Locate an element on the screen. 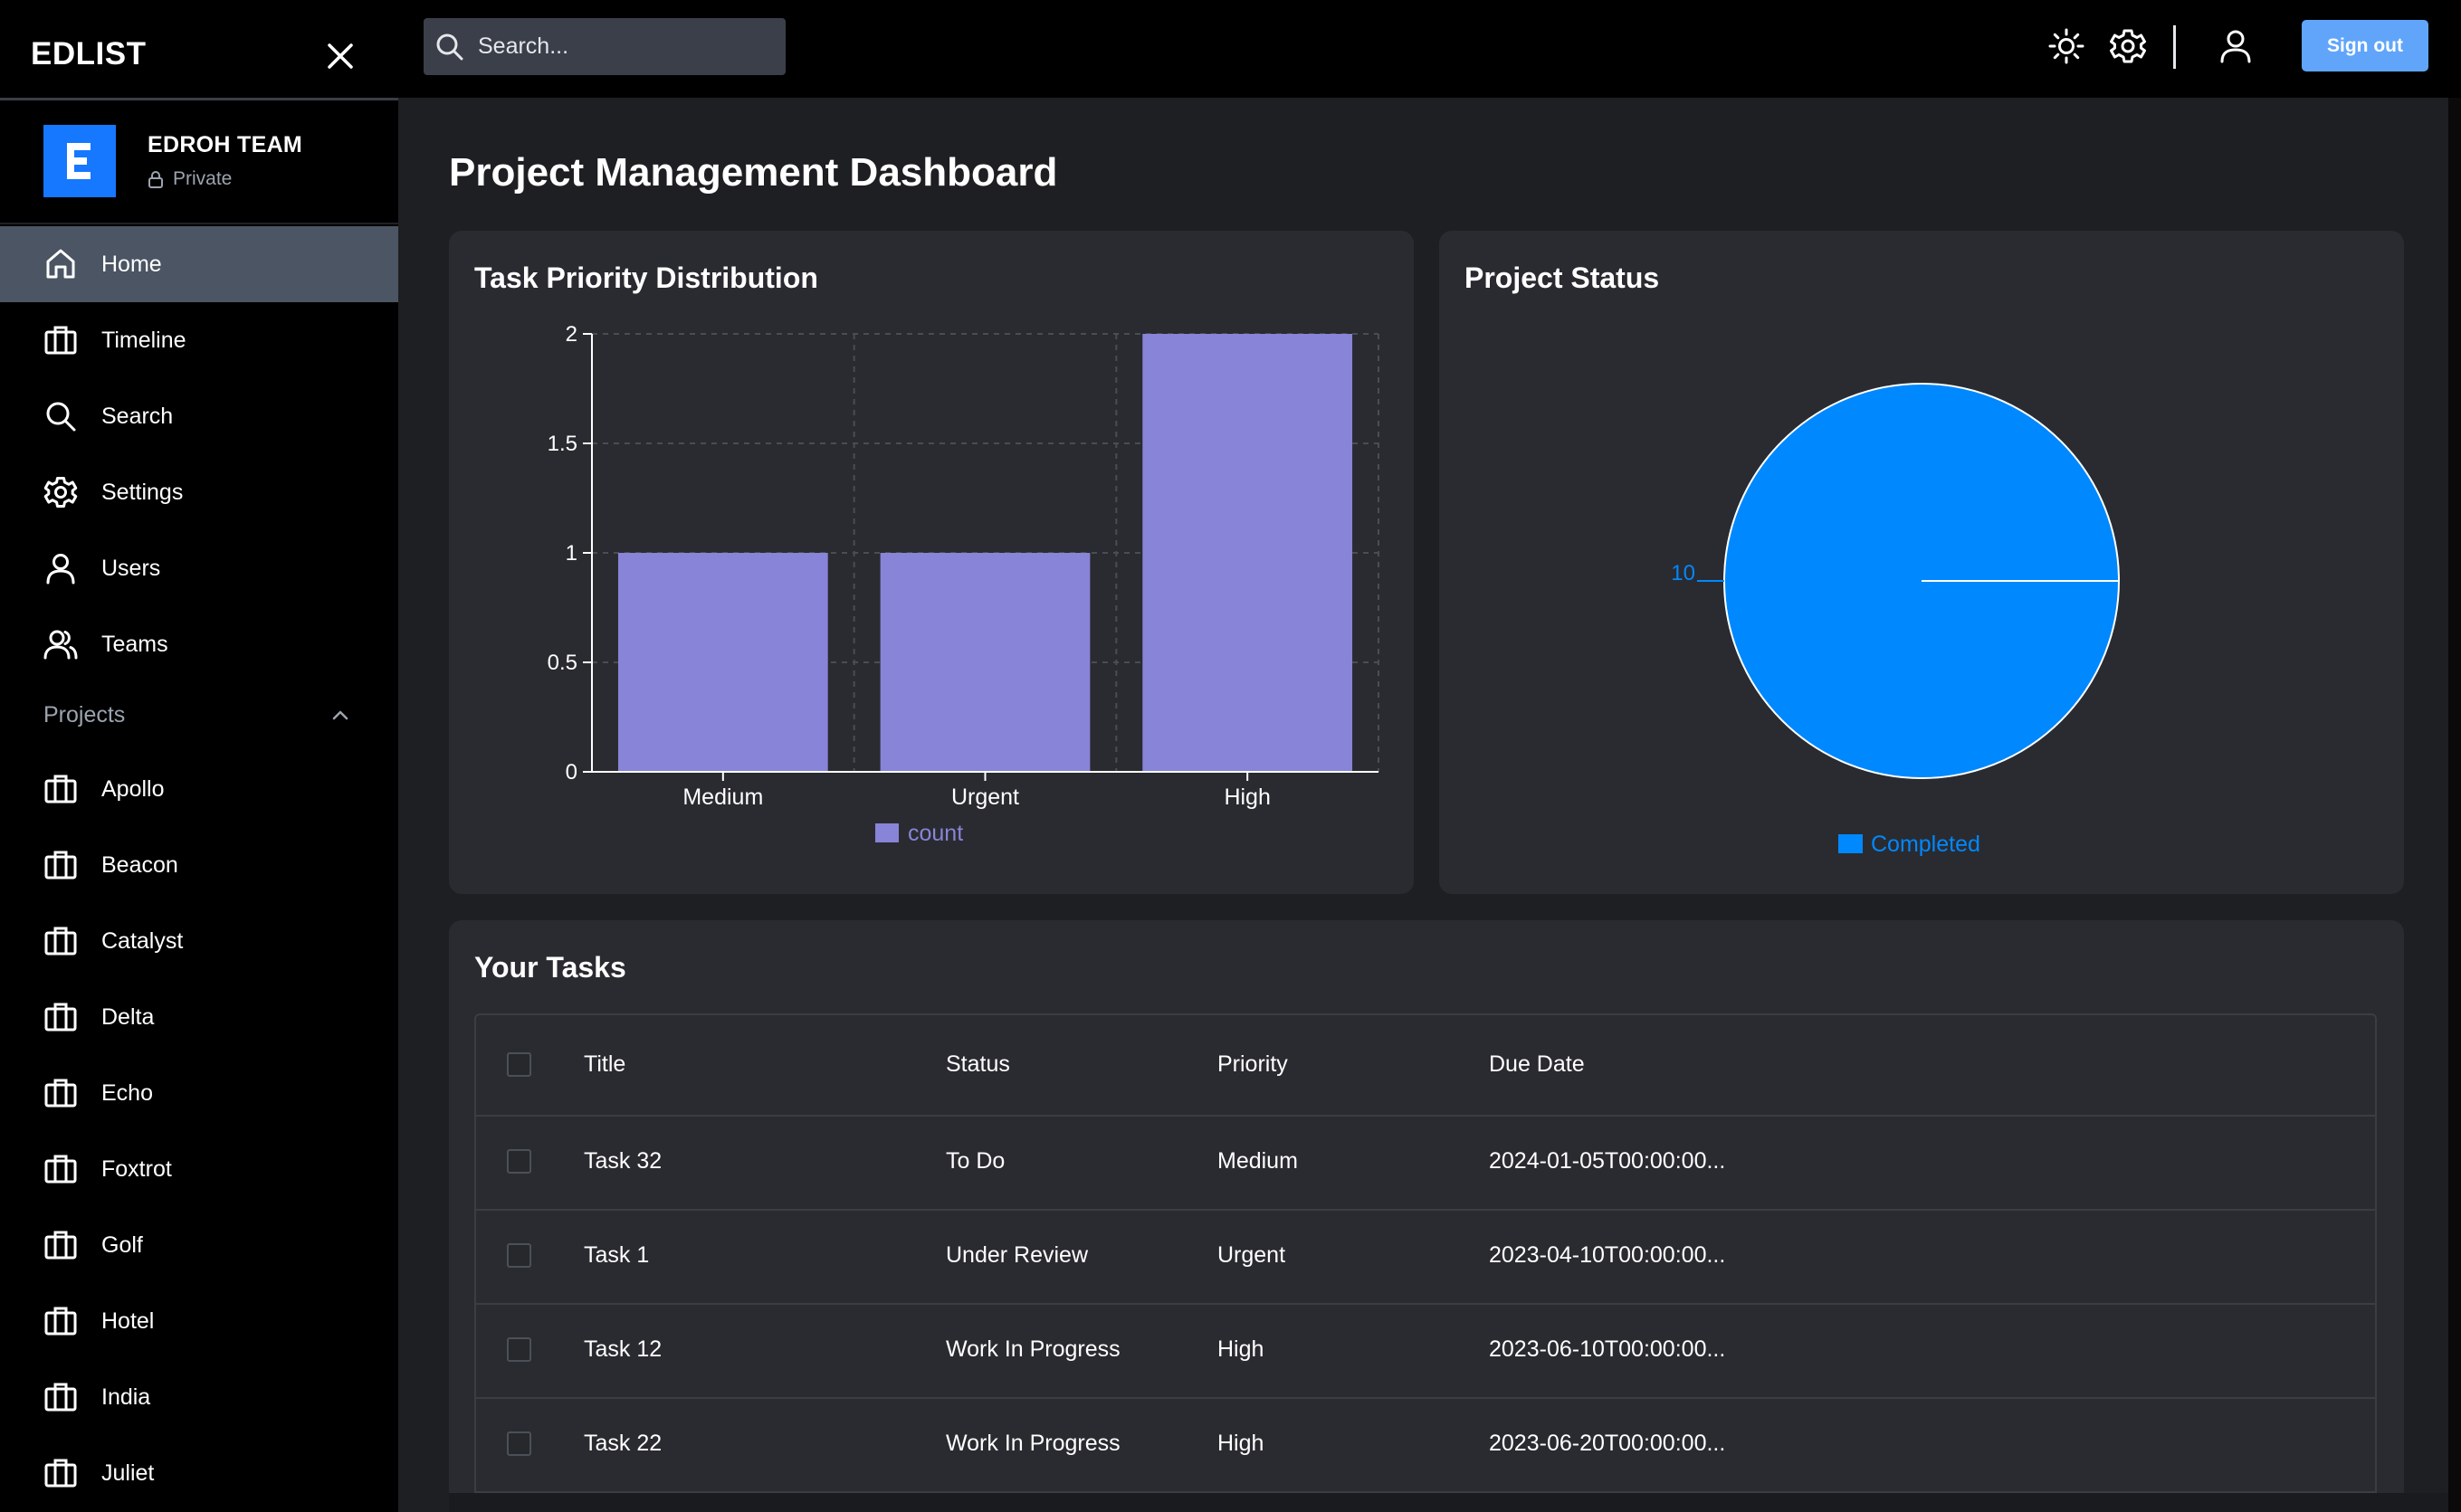  project-item-label: Delta is located at coordinates (128, 1017).